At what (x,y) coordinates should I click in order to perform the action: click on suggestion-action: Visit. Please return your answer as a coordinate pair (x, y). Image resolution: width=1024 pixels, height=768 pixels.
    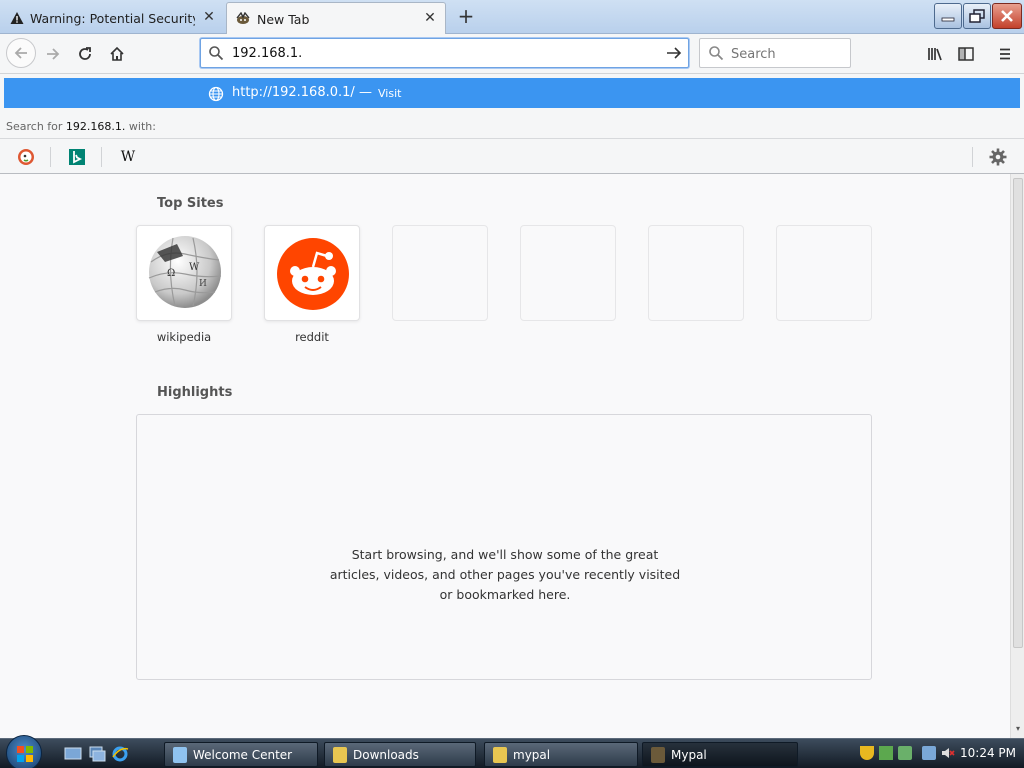
    Looking at the image, I should click on (390, 93).